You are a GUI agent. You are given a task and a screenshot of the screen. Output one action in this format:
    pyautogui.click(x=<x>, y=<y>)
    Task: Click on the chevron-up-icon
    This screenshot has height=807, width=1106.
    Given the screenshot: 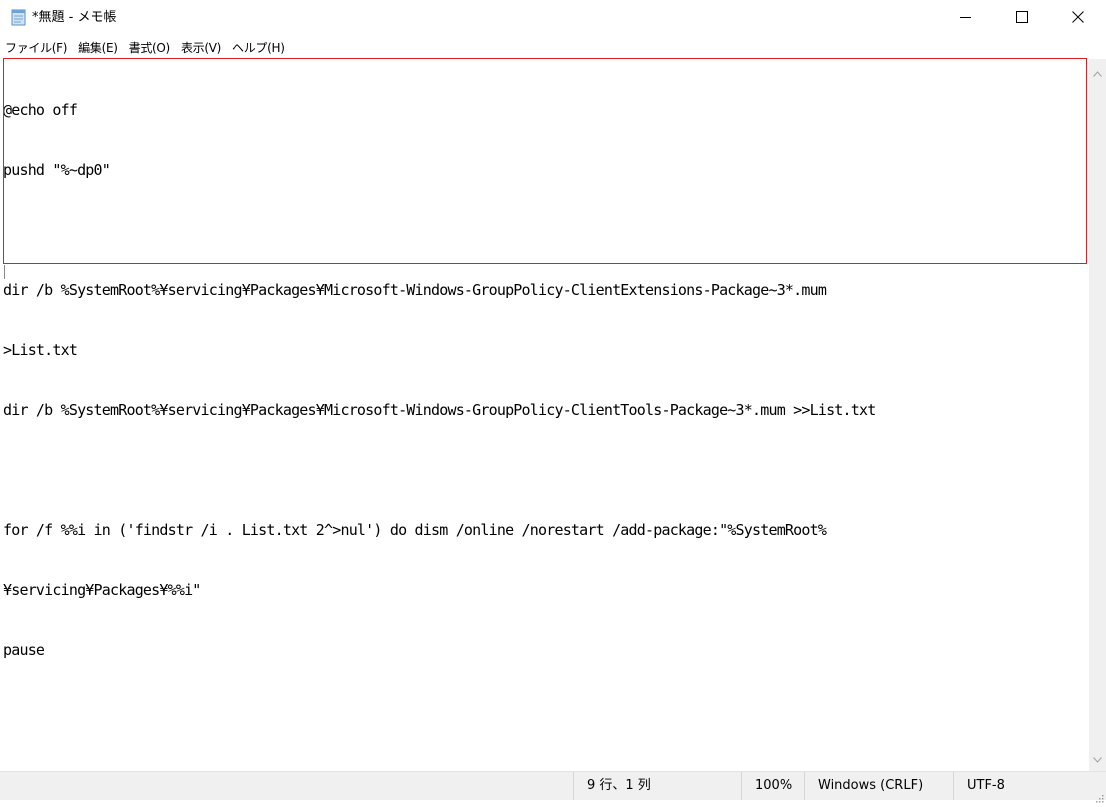 What is the action you would take?
    pyautogui.click(x=1097, y=71)
    